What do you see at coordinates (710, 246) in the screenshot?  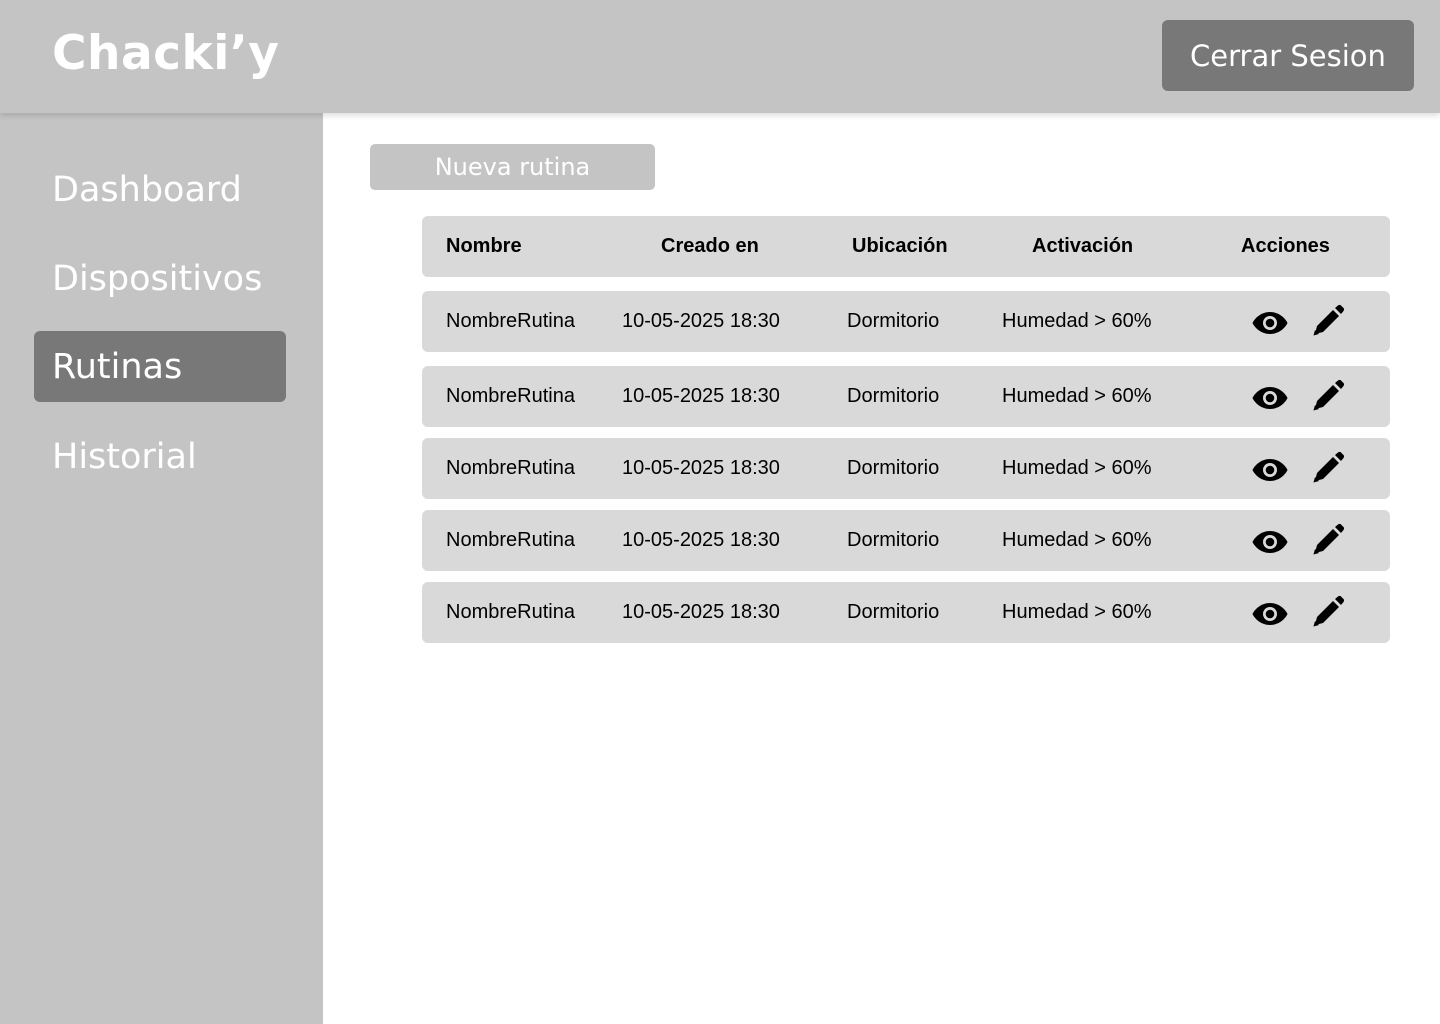 I see `column-header-created: Creado en` at bounding box center [710, 246].